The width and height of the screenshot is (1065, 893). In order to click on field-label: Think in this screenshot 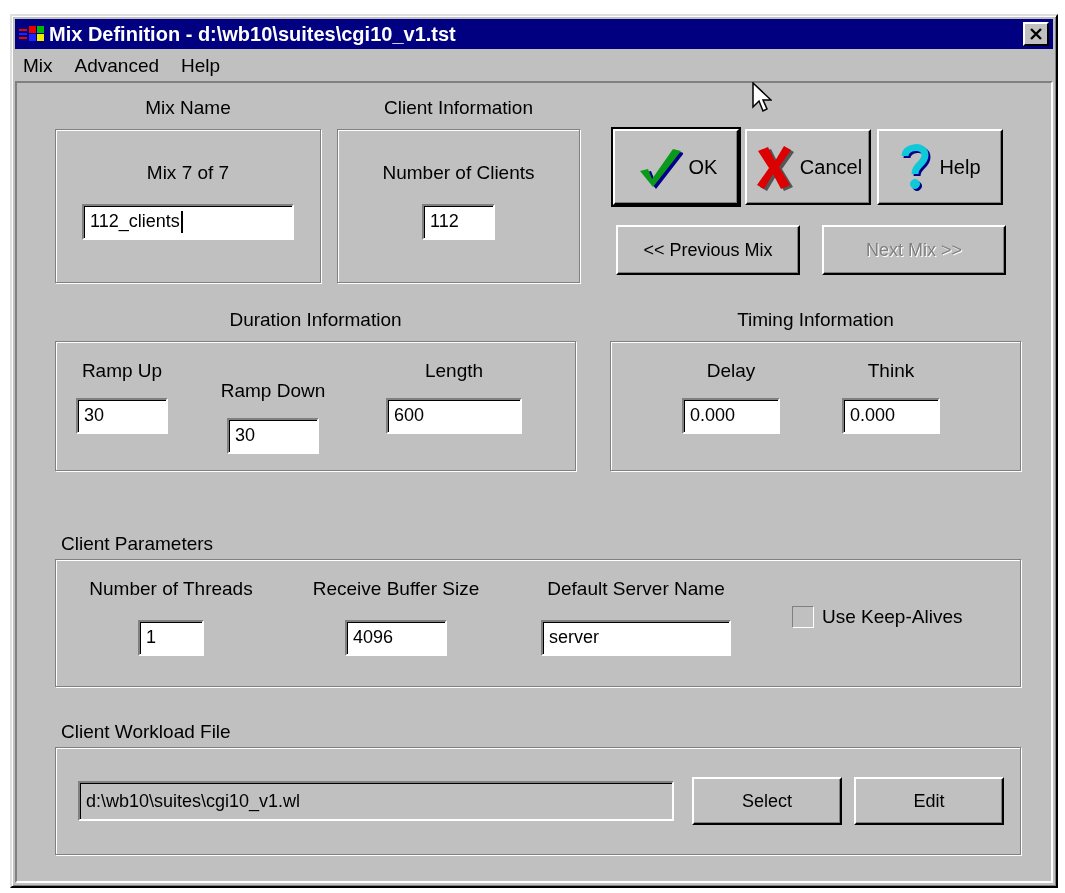, I will do `click(891, 371)`.